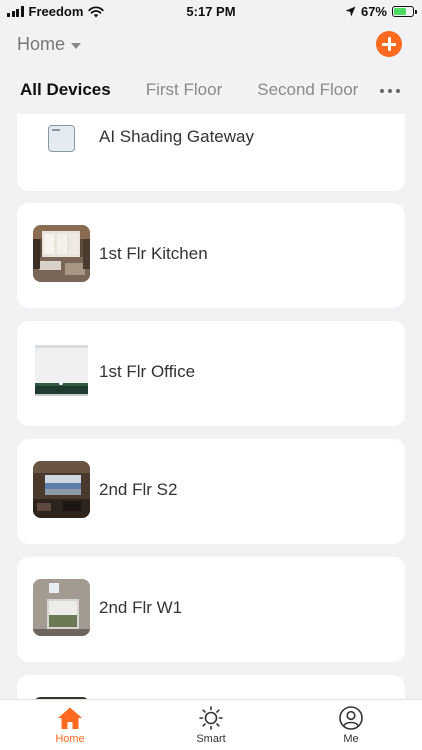  I want to click on status-right: 67%, so click(381, 11).